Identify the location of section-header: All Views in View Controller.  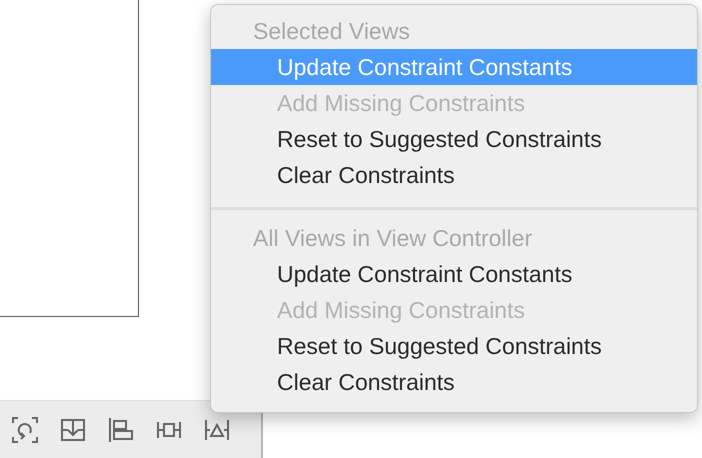
(393, 238).